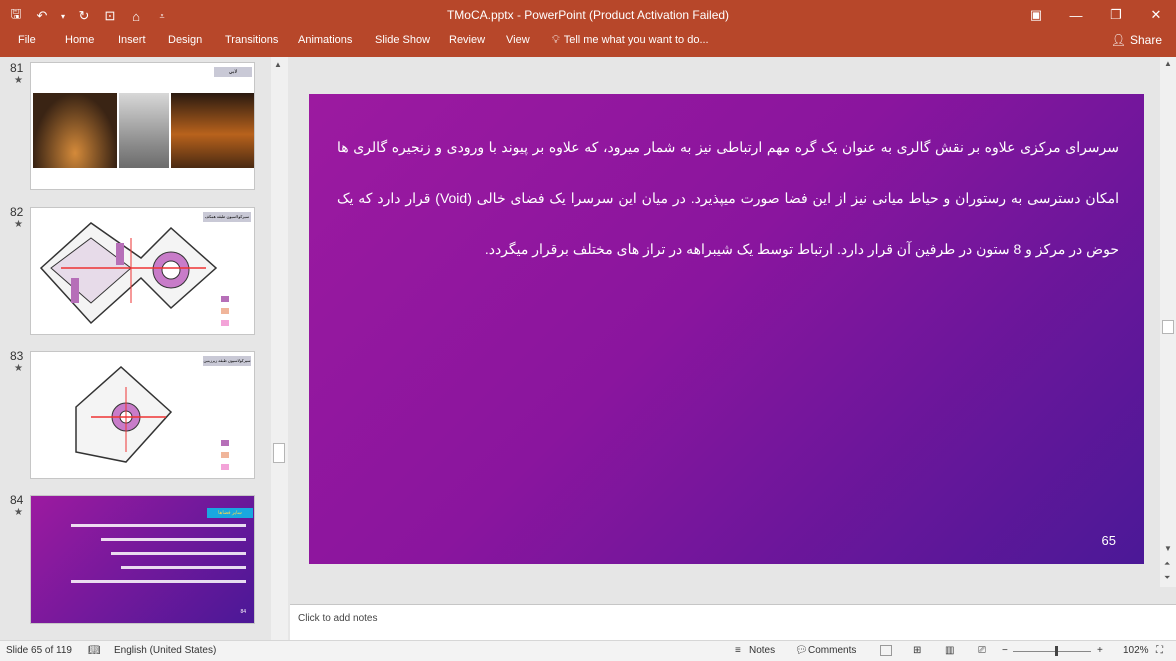  Describe the element at coordinates (949, 650) in the screenshot. I see `reading-view-icon: ▥` at that location.